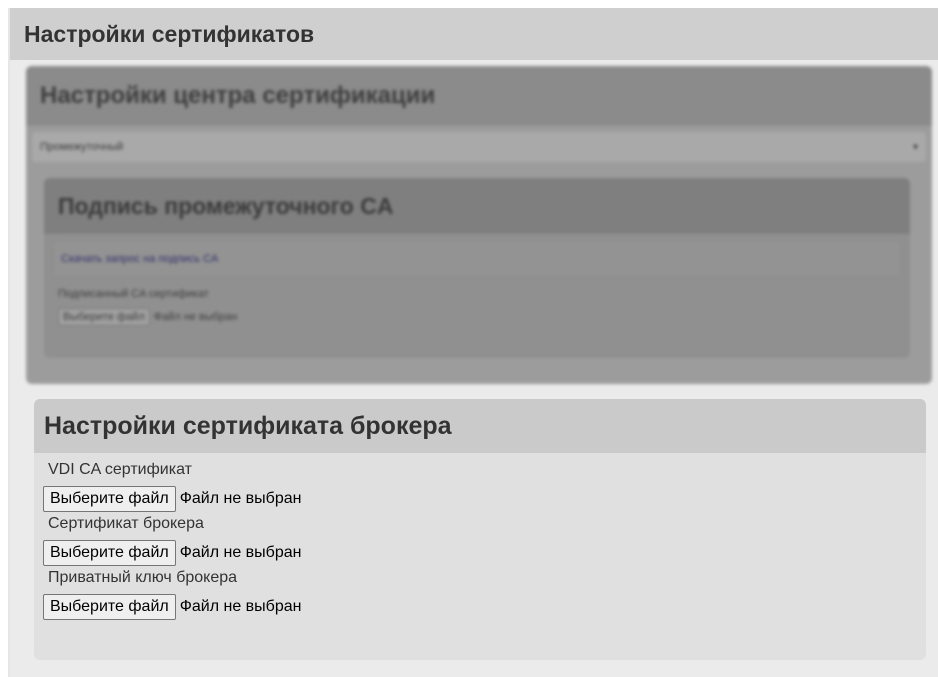 This screenshot has width=938, height=677. I want to click on broker-private-key-file-status: Файл не выбран, so click(240, 606).